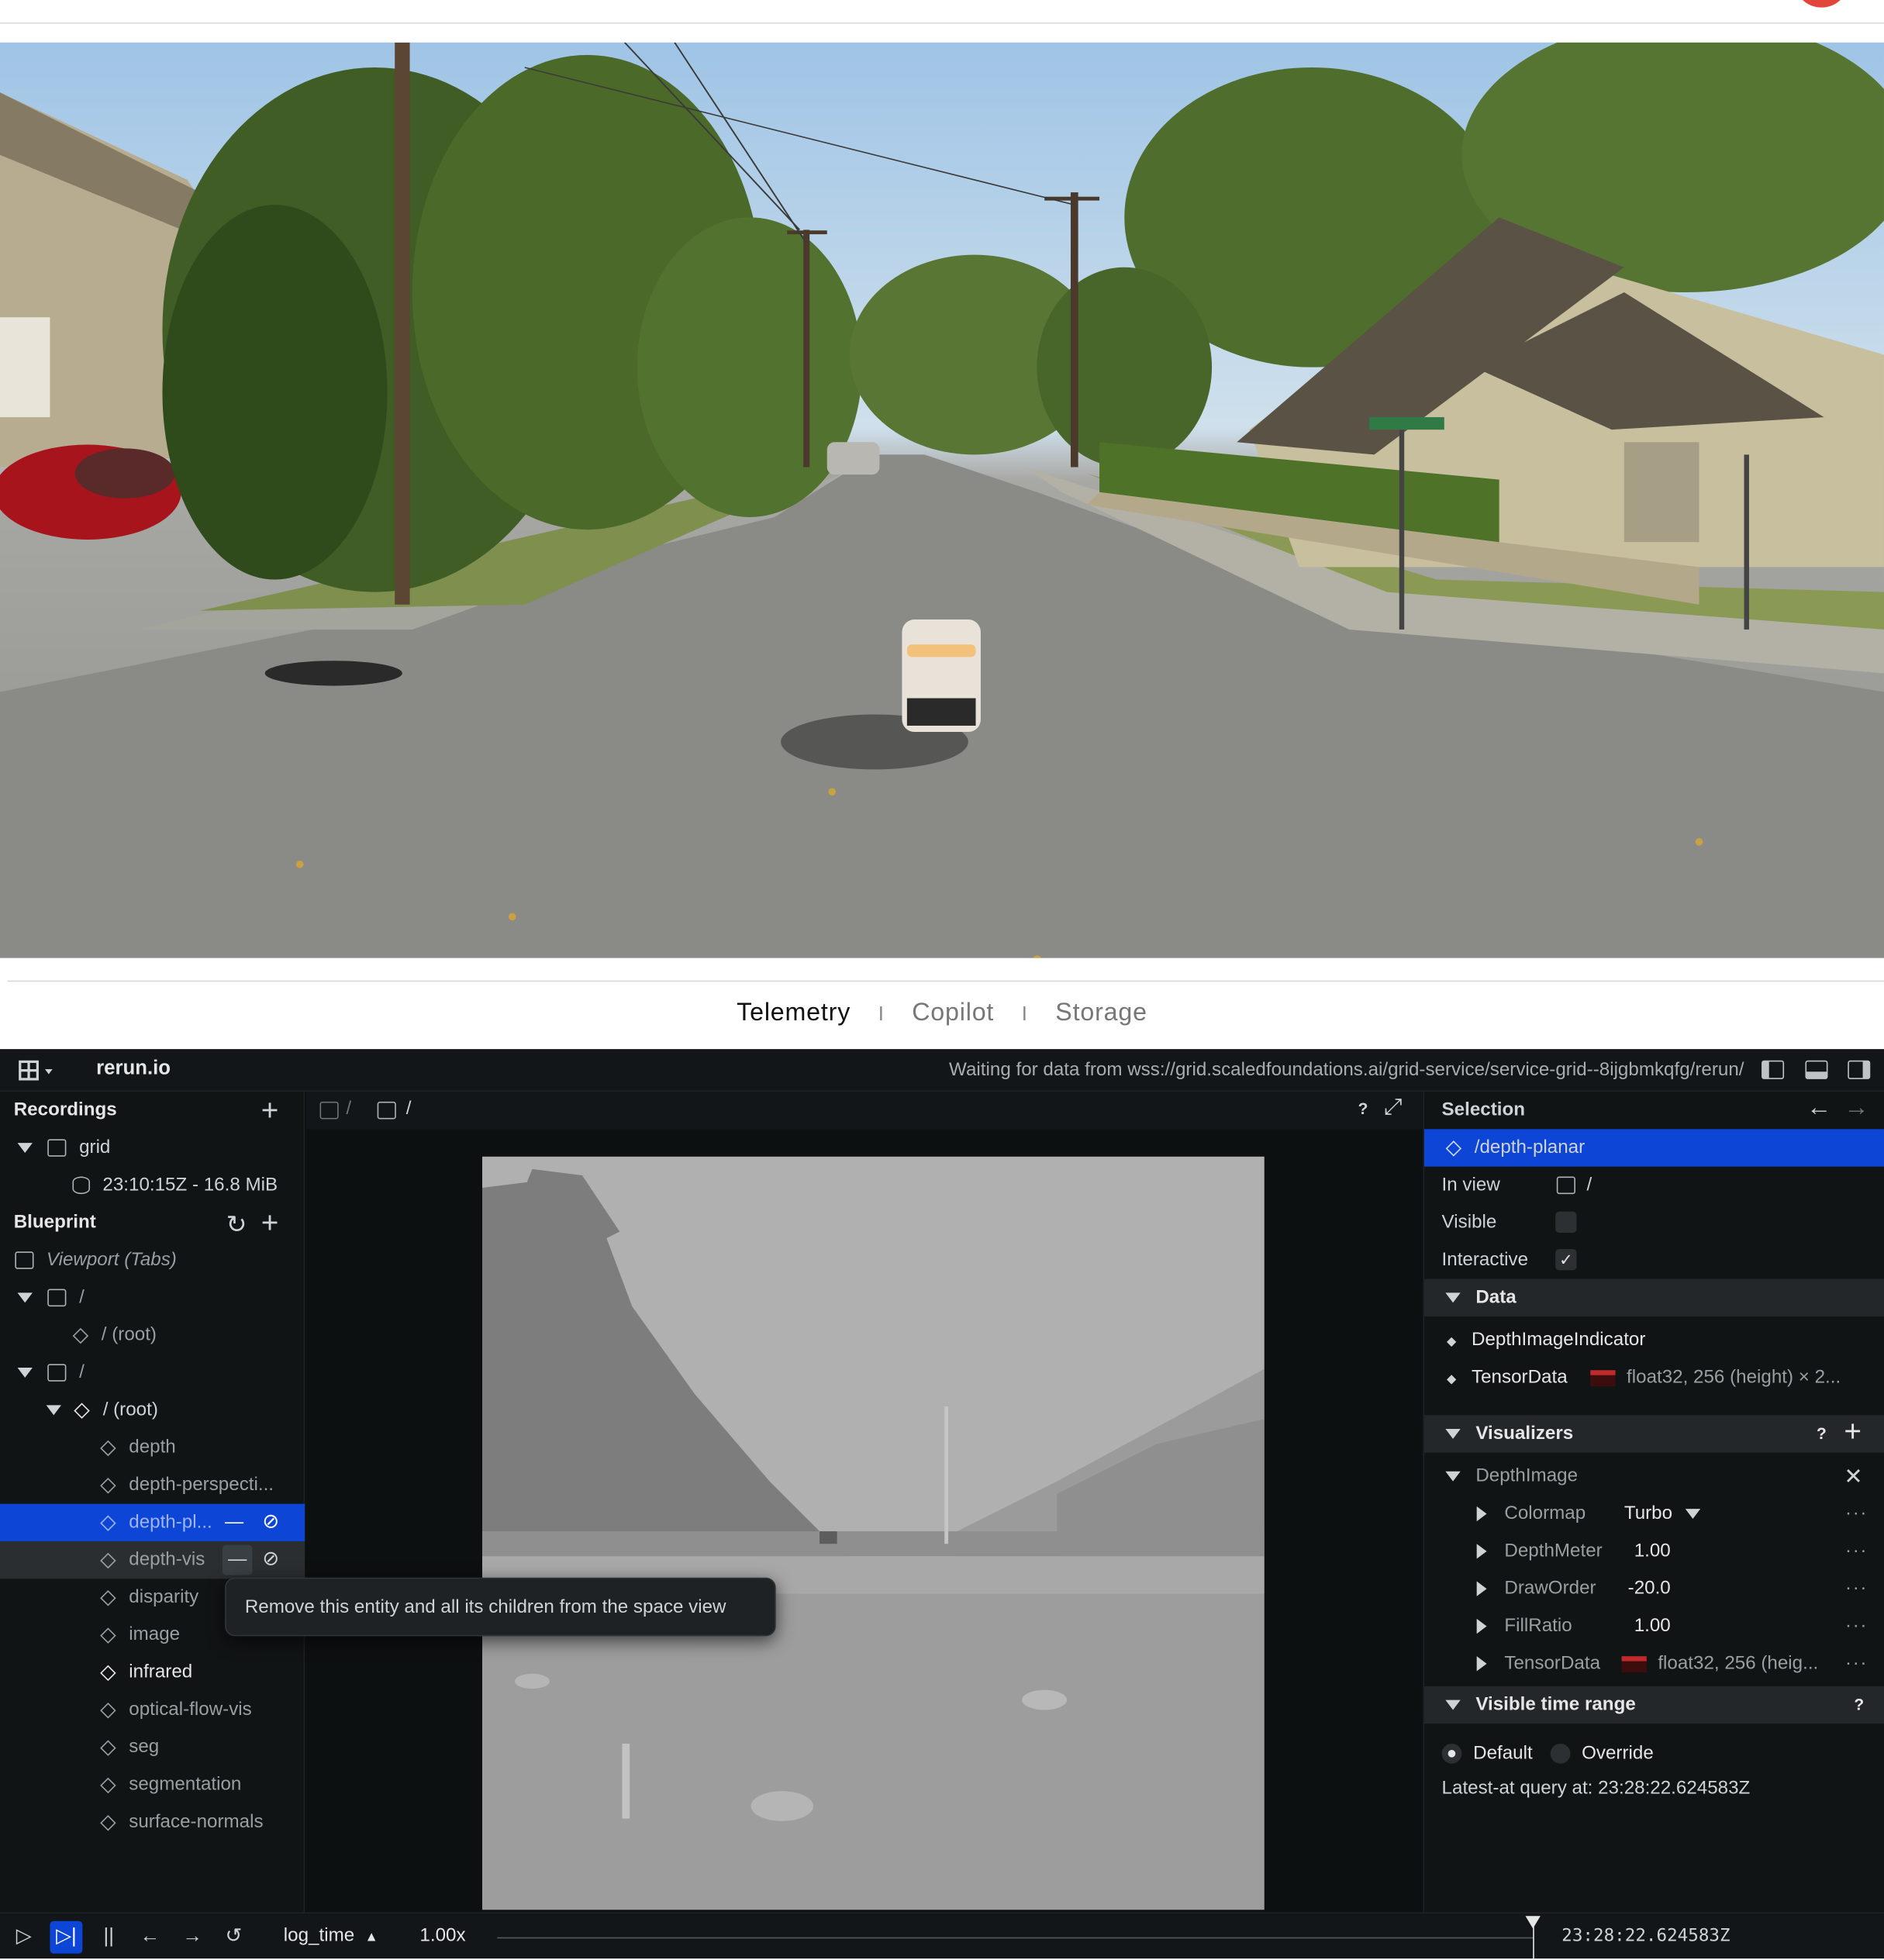 Image resolution: width=1884 pixels, height=1960 pixels. What do you see at coordinates (1101, 1013) in the screenshot?
I see `tab-storage: Storage` at bounding box center [1101, 1013].